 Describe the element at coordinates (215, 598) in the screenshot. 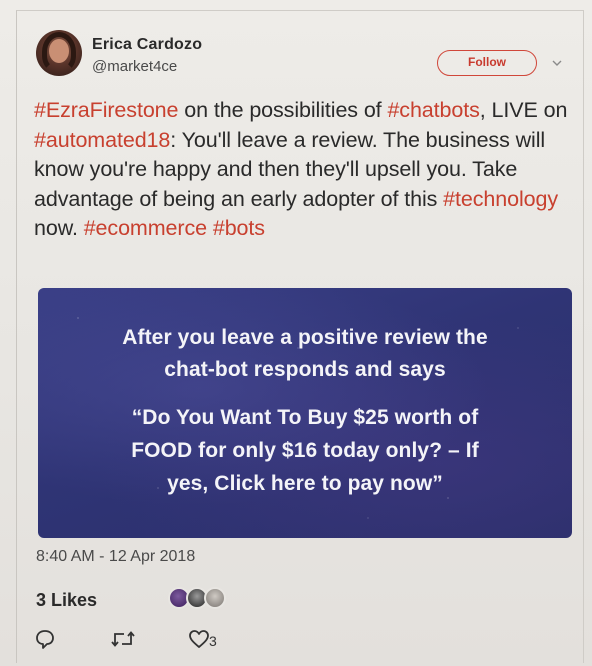

I see `liker-avatar` at that location.